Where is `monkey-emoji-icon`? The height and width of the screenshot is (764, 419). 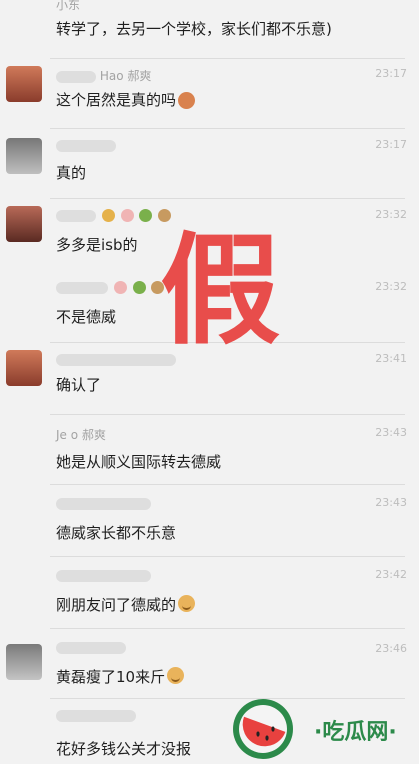 monkey-emoji-icon is located at coordinates (165, 215).